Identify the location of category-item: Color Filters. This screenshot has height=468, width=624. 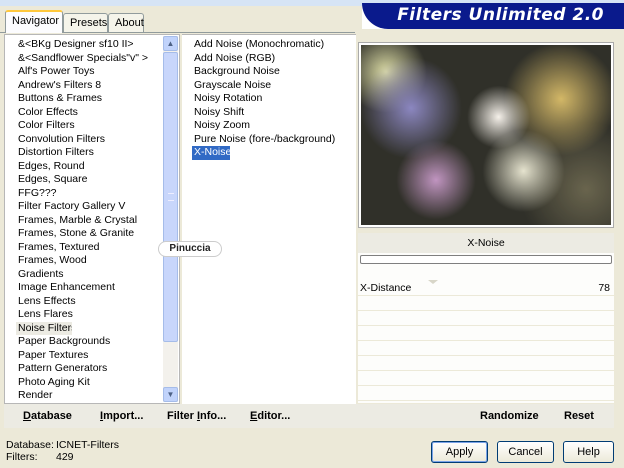
(90, 126).